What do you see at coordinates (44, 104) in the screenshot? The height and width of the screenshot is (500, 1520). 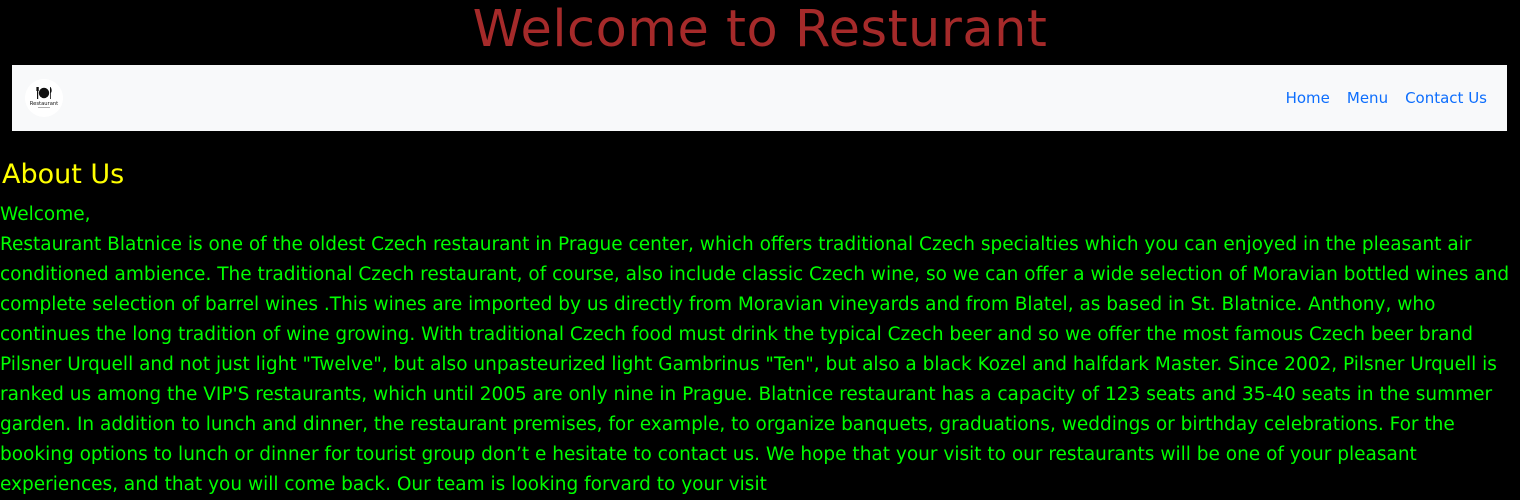 I see `svg-text: Restaurant` at bounding box center [44, 104].